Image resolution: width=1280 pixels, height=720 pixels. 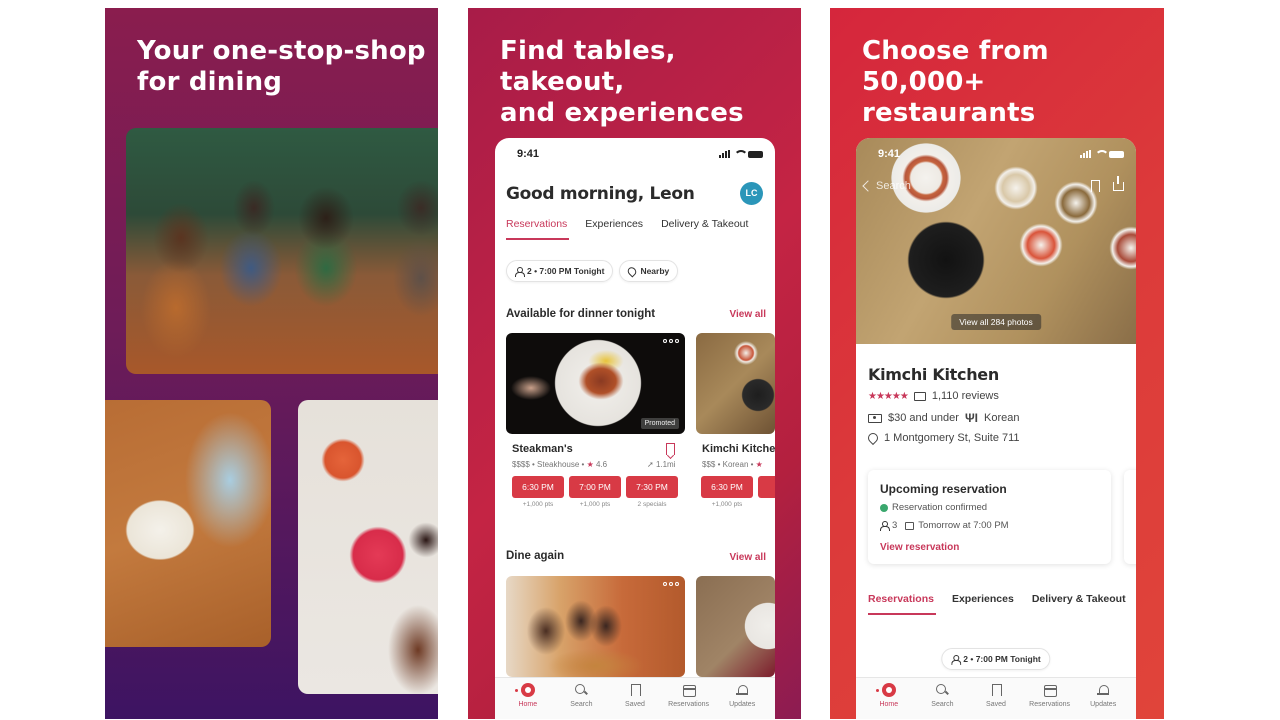 What do you see at coordinates (649, 271) in the screenshot?
I see `location-chip: Nearby` at bounding box center [649, 271].